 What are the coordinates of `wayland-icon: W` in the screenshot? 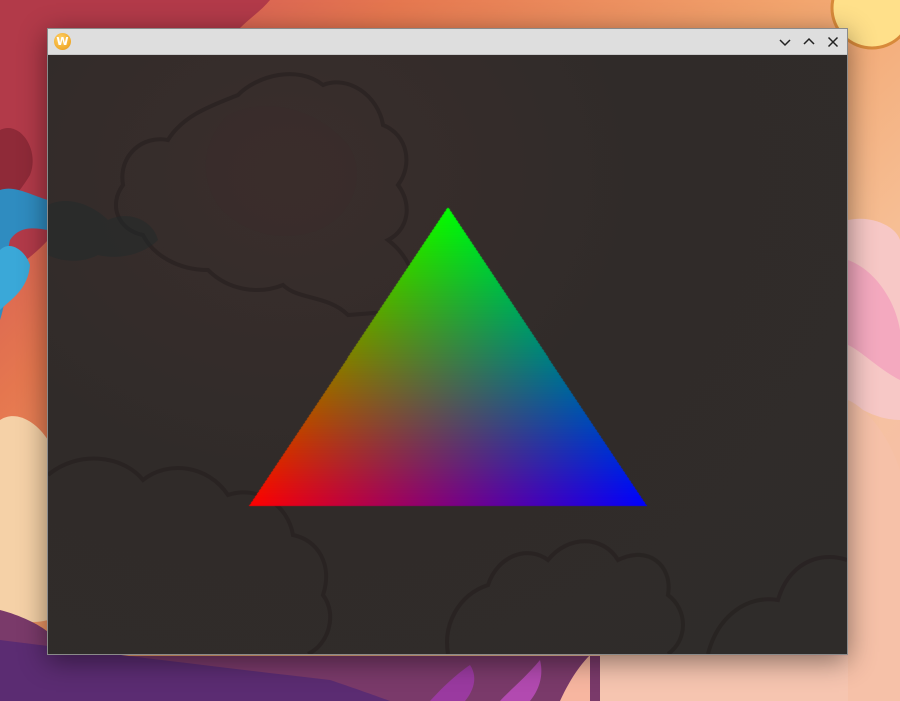 It's located at (62, 41).